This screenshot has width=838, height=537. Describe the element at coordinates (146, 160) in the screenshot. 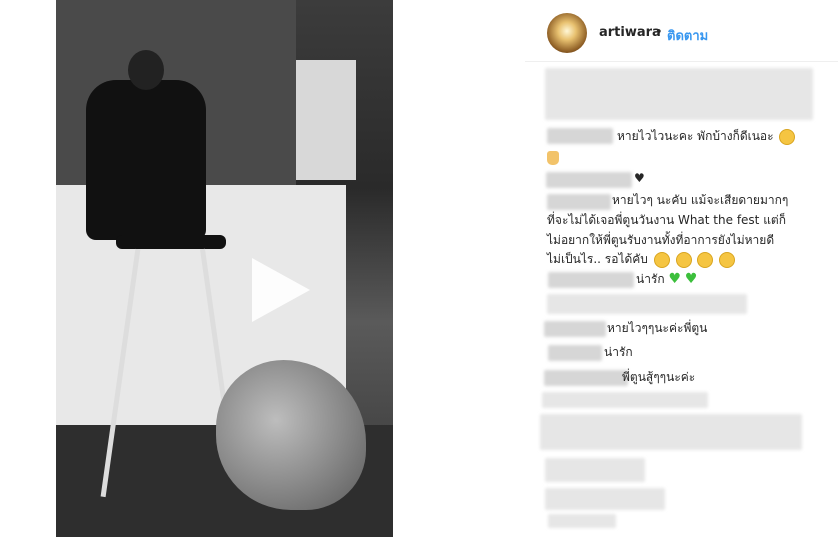

I see `video-person` at that location.